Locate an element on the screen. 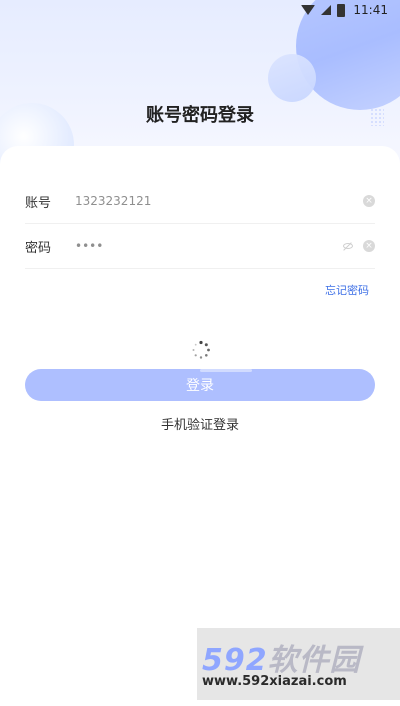  sms-login-link: 手机验证登录 is located at coordinates (200, 423).